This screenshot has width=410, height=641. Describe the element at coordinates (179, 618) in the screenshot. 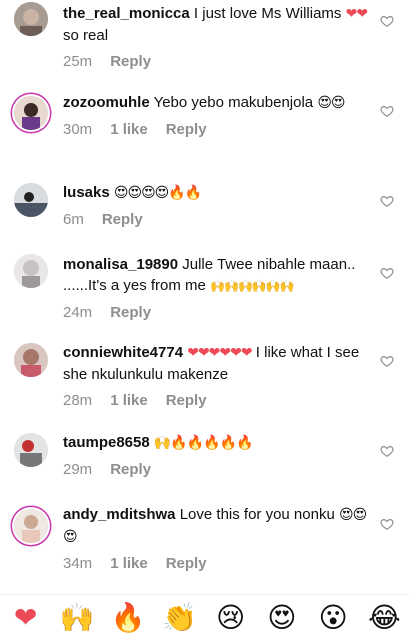

I see `reaction-clapping: 👏` at that location.